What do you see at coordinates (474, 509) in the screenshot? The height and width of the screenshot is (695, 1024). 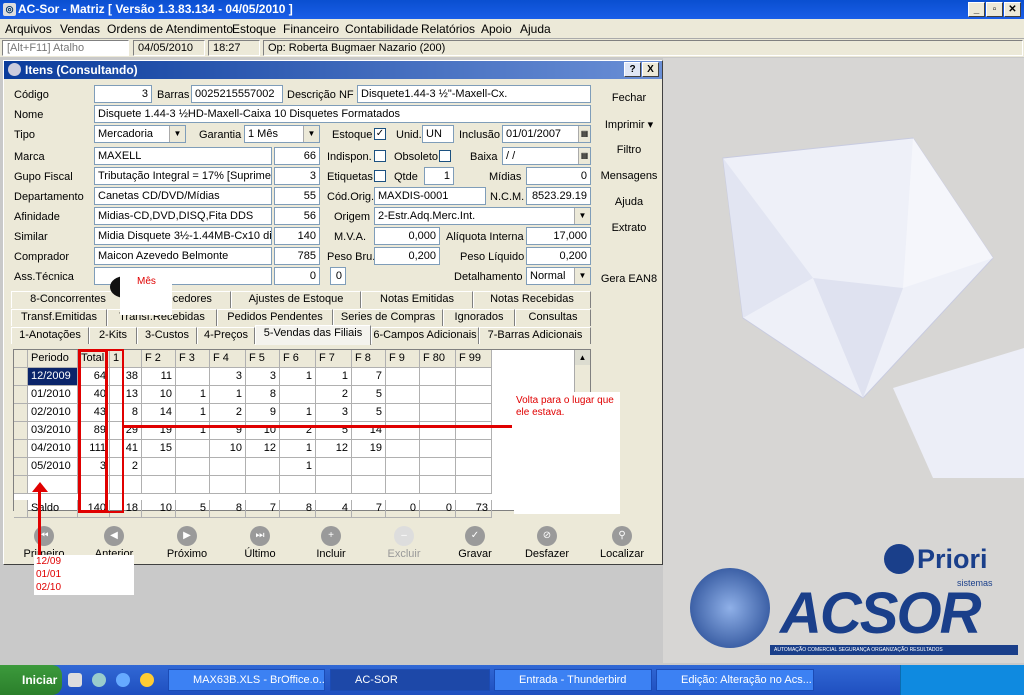 I see `table-cell: 73` at bounding box center [474, 509].